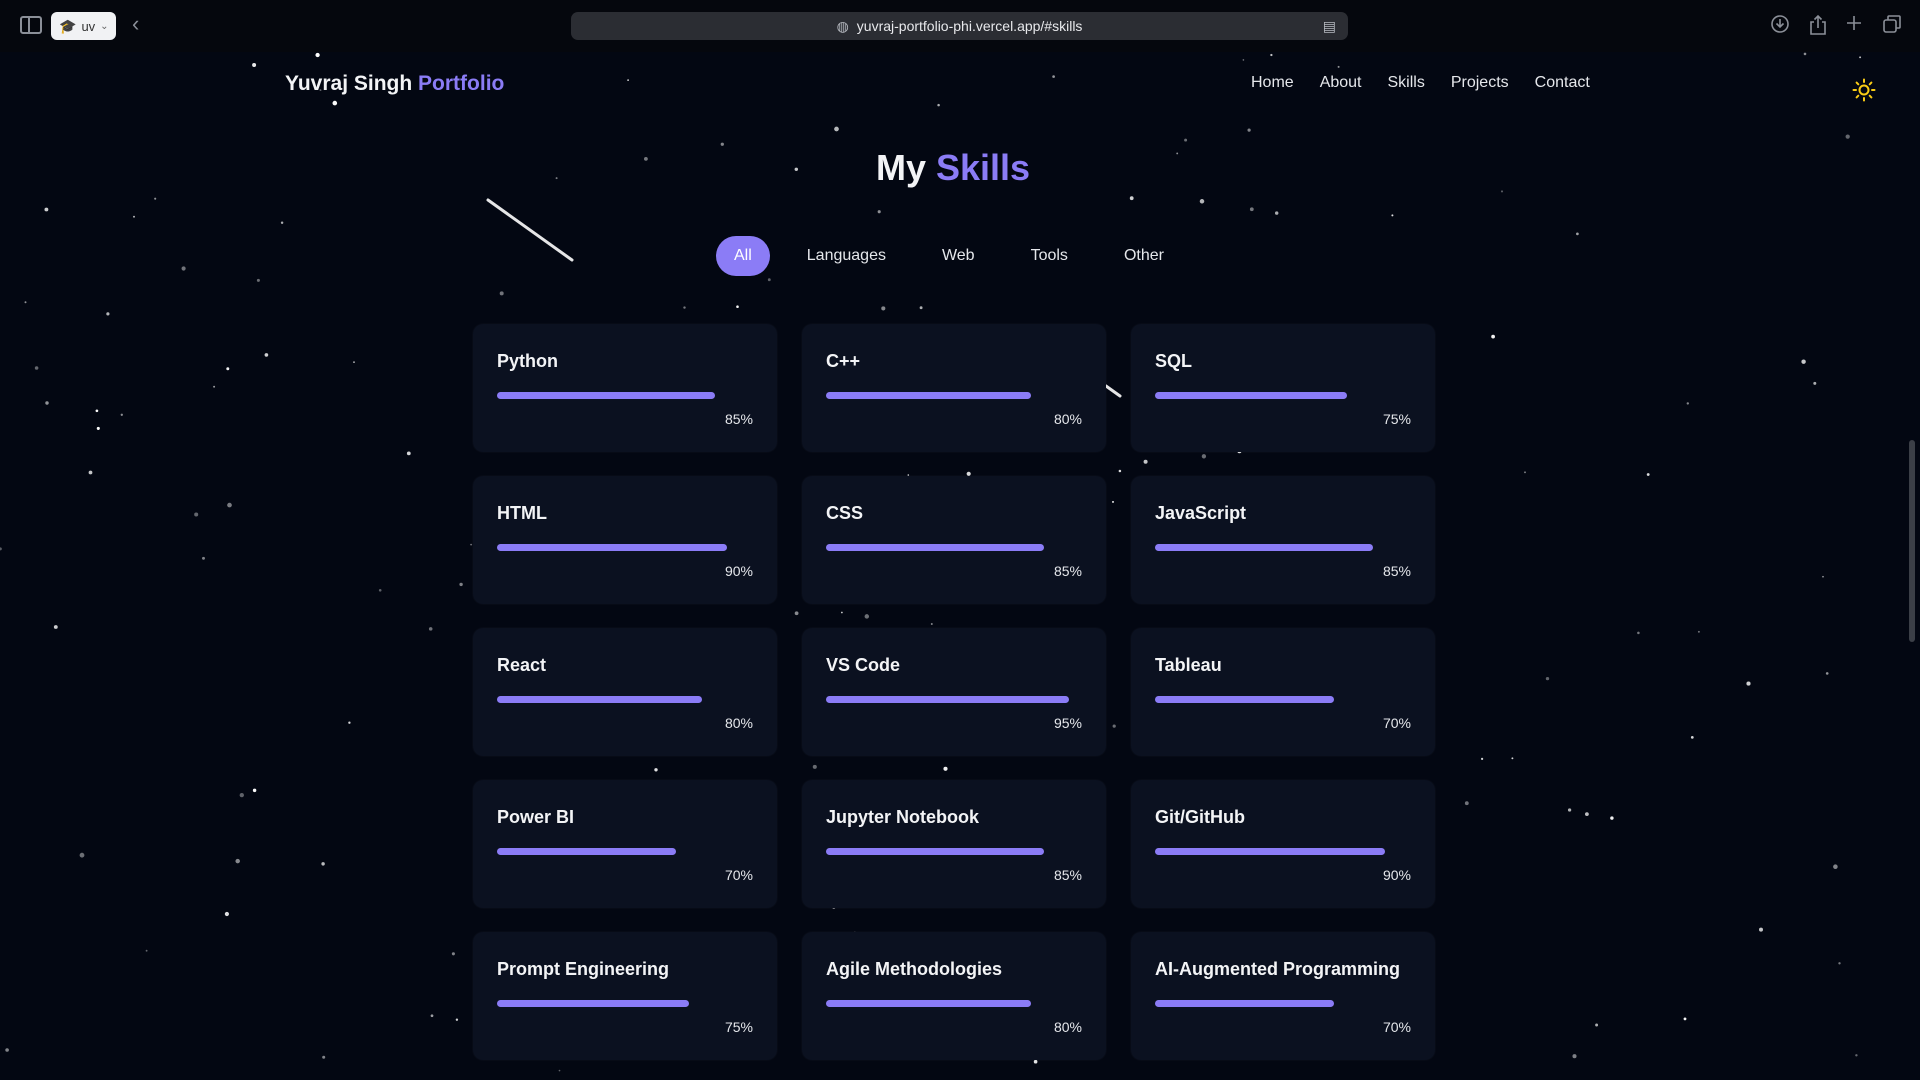 This screenshot has height=1080, width=1920. What do you see at coordinates (104, 26) in the screenshot?
I see `chevron-down-icon: ⌄` at bounding box center [104, 26].